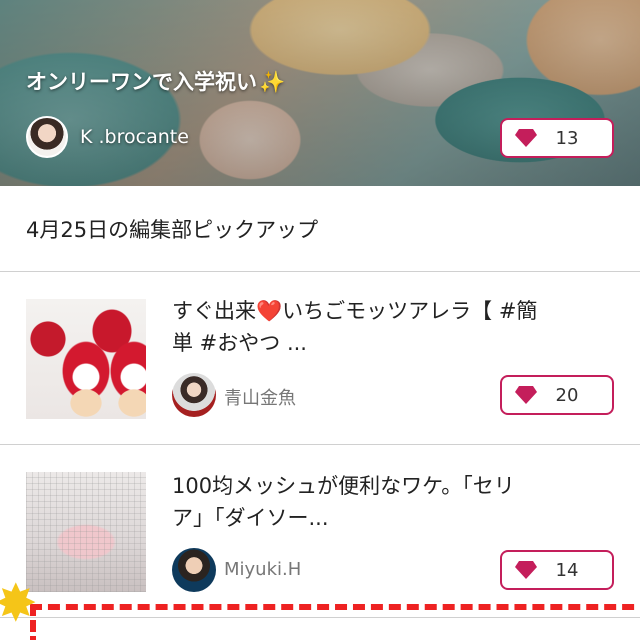  I want to click on like-button: 20, so click(557, 395).